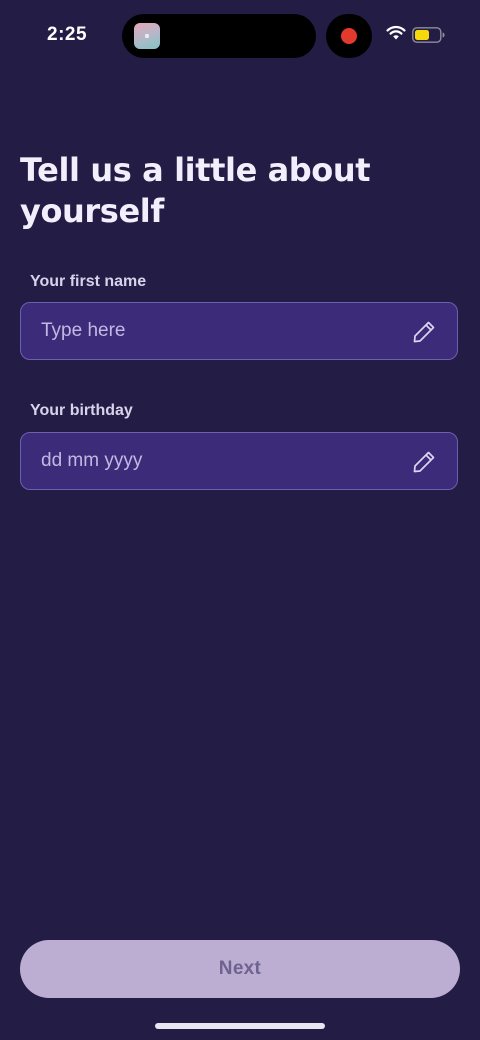 Image resolution: width=480 pixels, height=1040 pixels. I want to click on home-indicator, so click(240, 1026).